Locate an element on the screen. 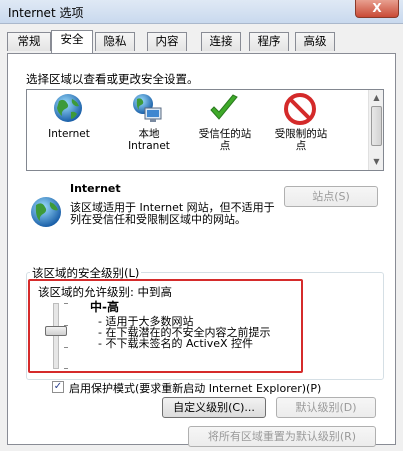 This screenshot has width=403, height=451. tab-privacy: 隐私 is located at coordinates (115, 41).